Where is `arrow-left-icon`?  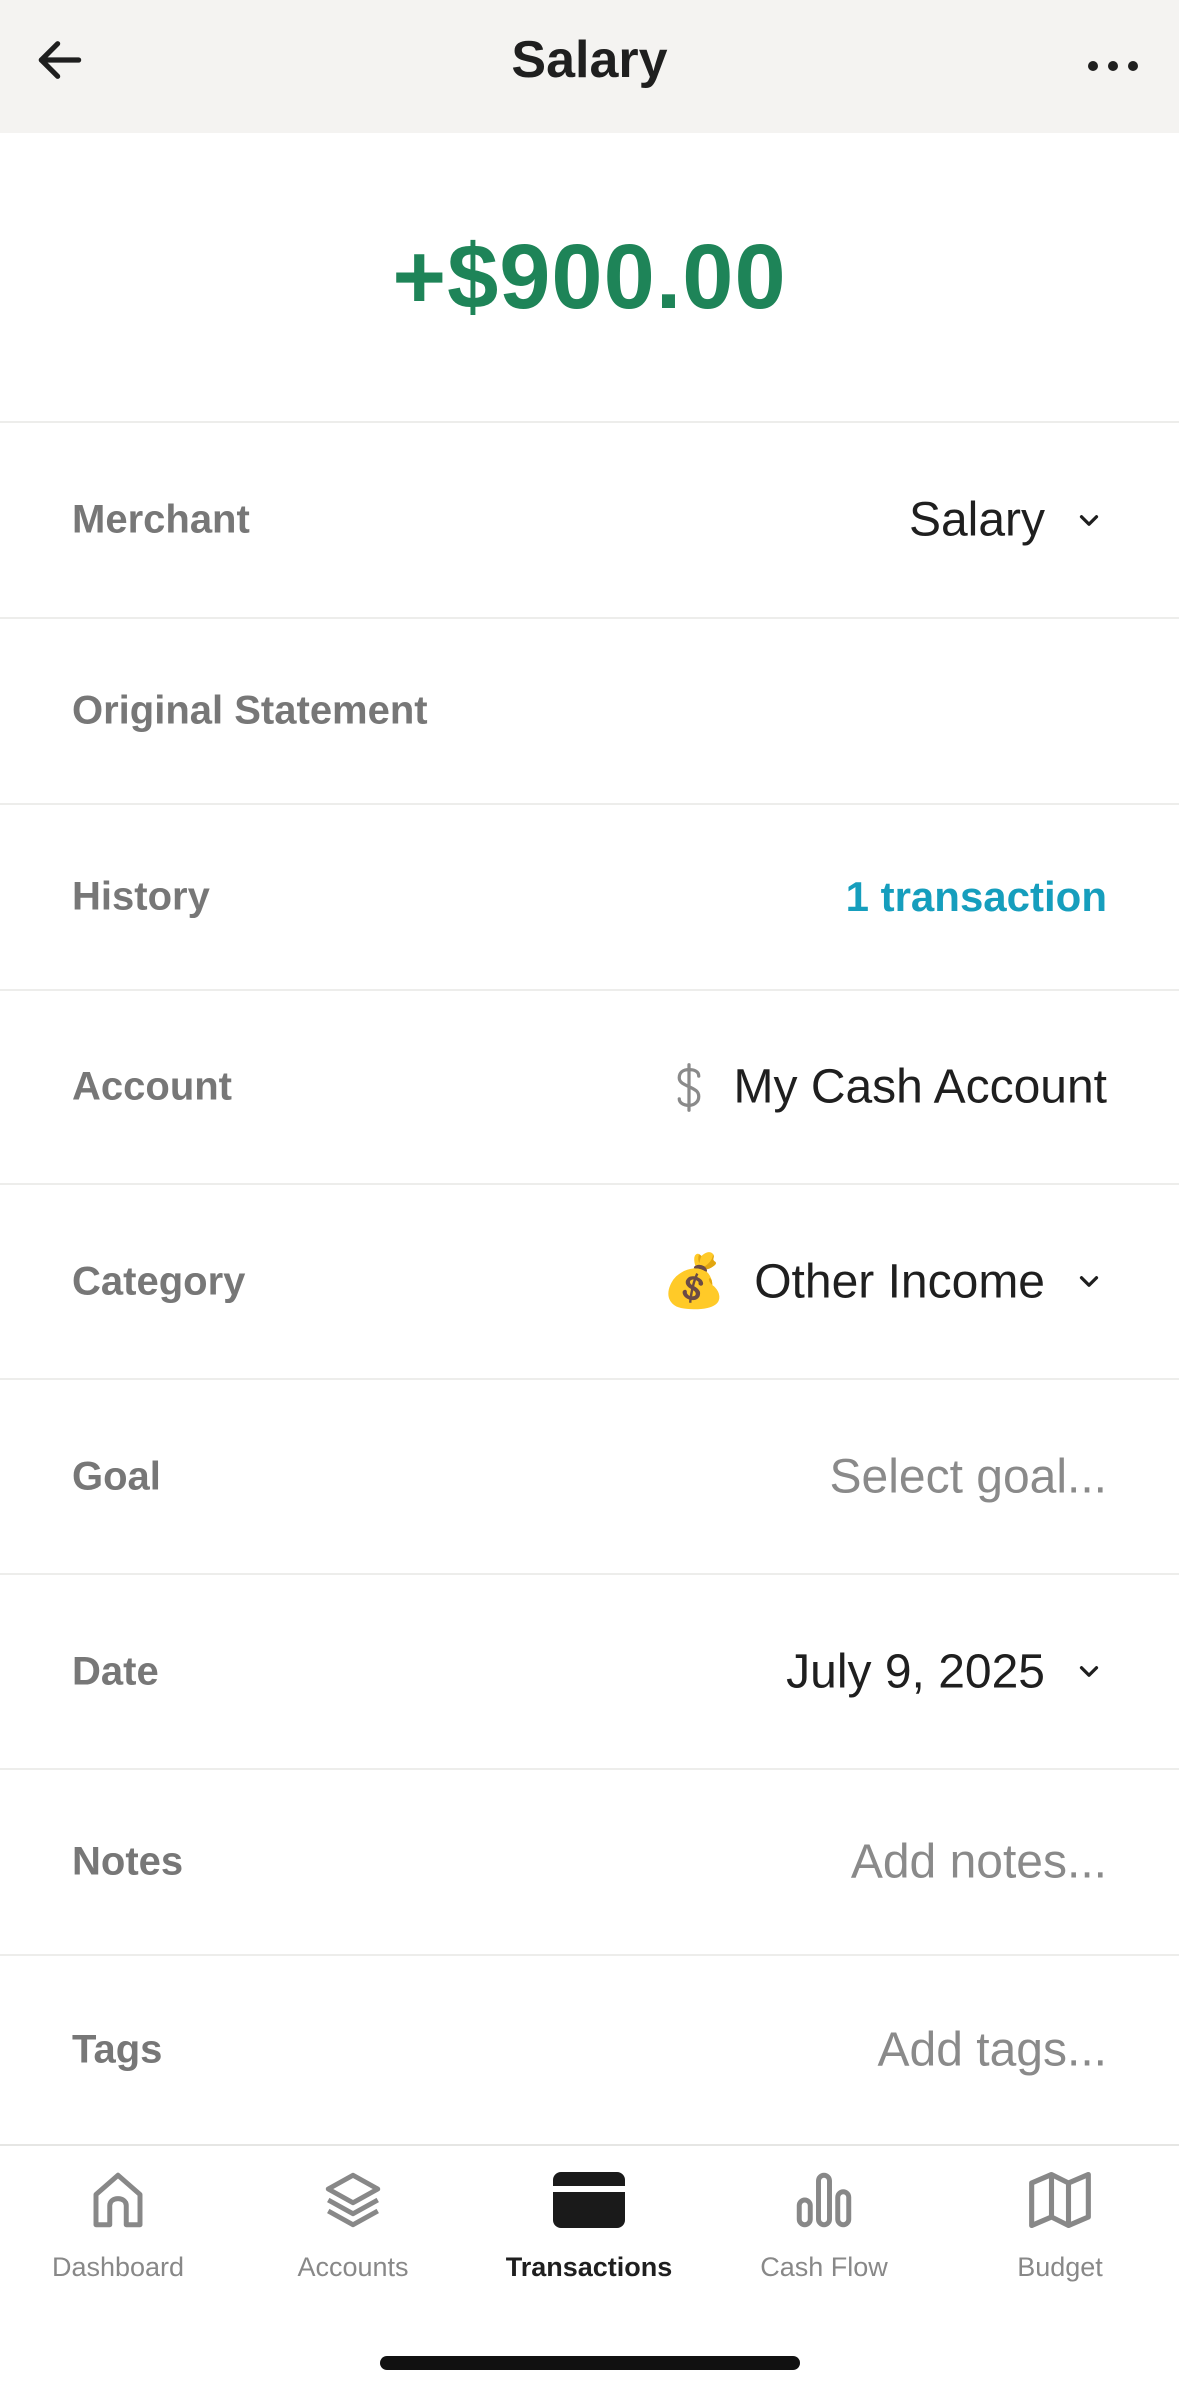 arrow-left-icon is located at coordinates (60, 60).